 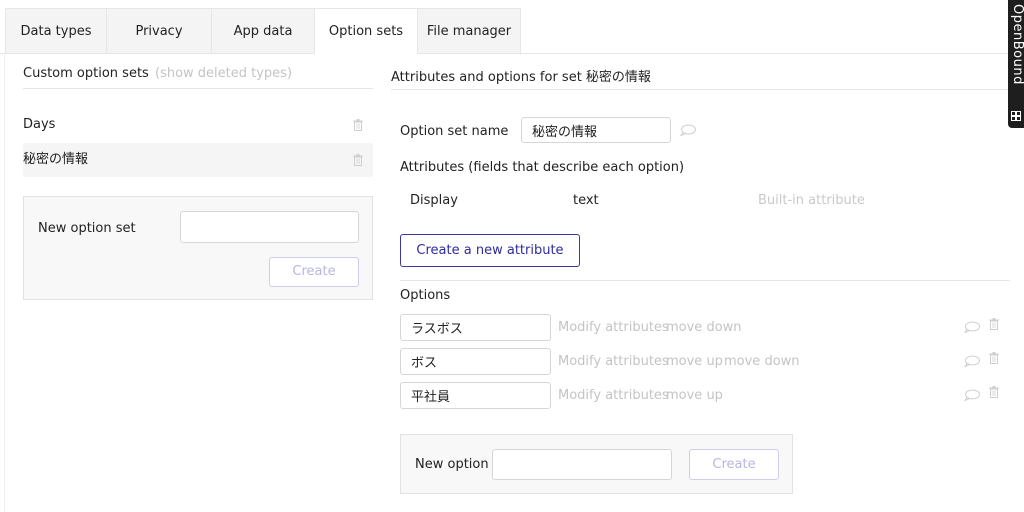 What do you see at coordinates (198, 248) in the screenshot?
I see `new-option-set-panel: New option set Create` at bounding box center [198, 248].